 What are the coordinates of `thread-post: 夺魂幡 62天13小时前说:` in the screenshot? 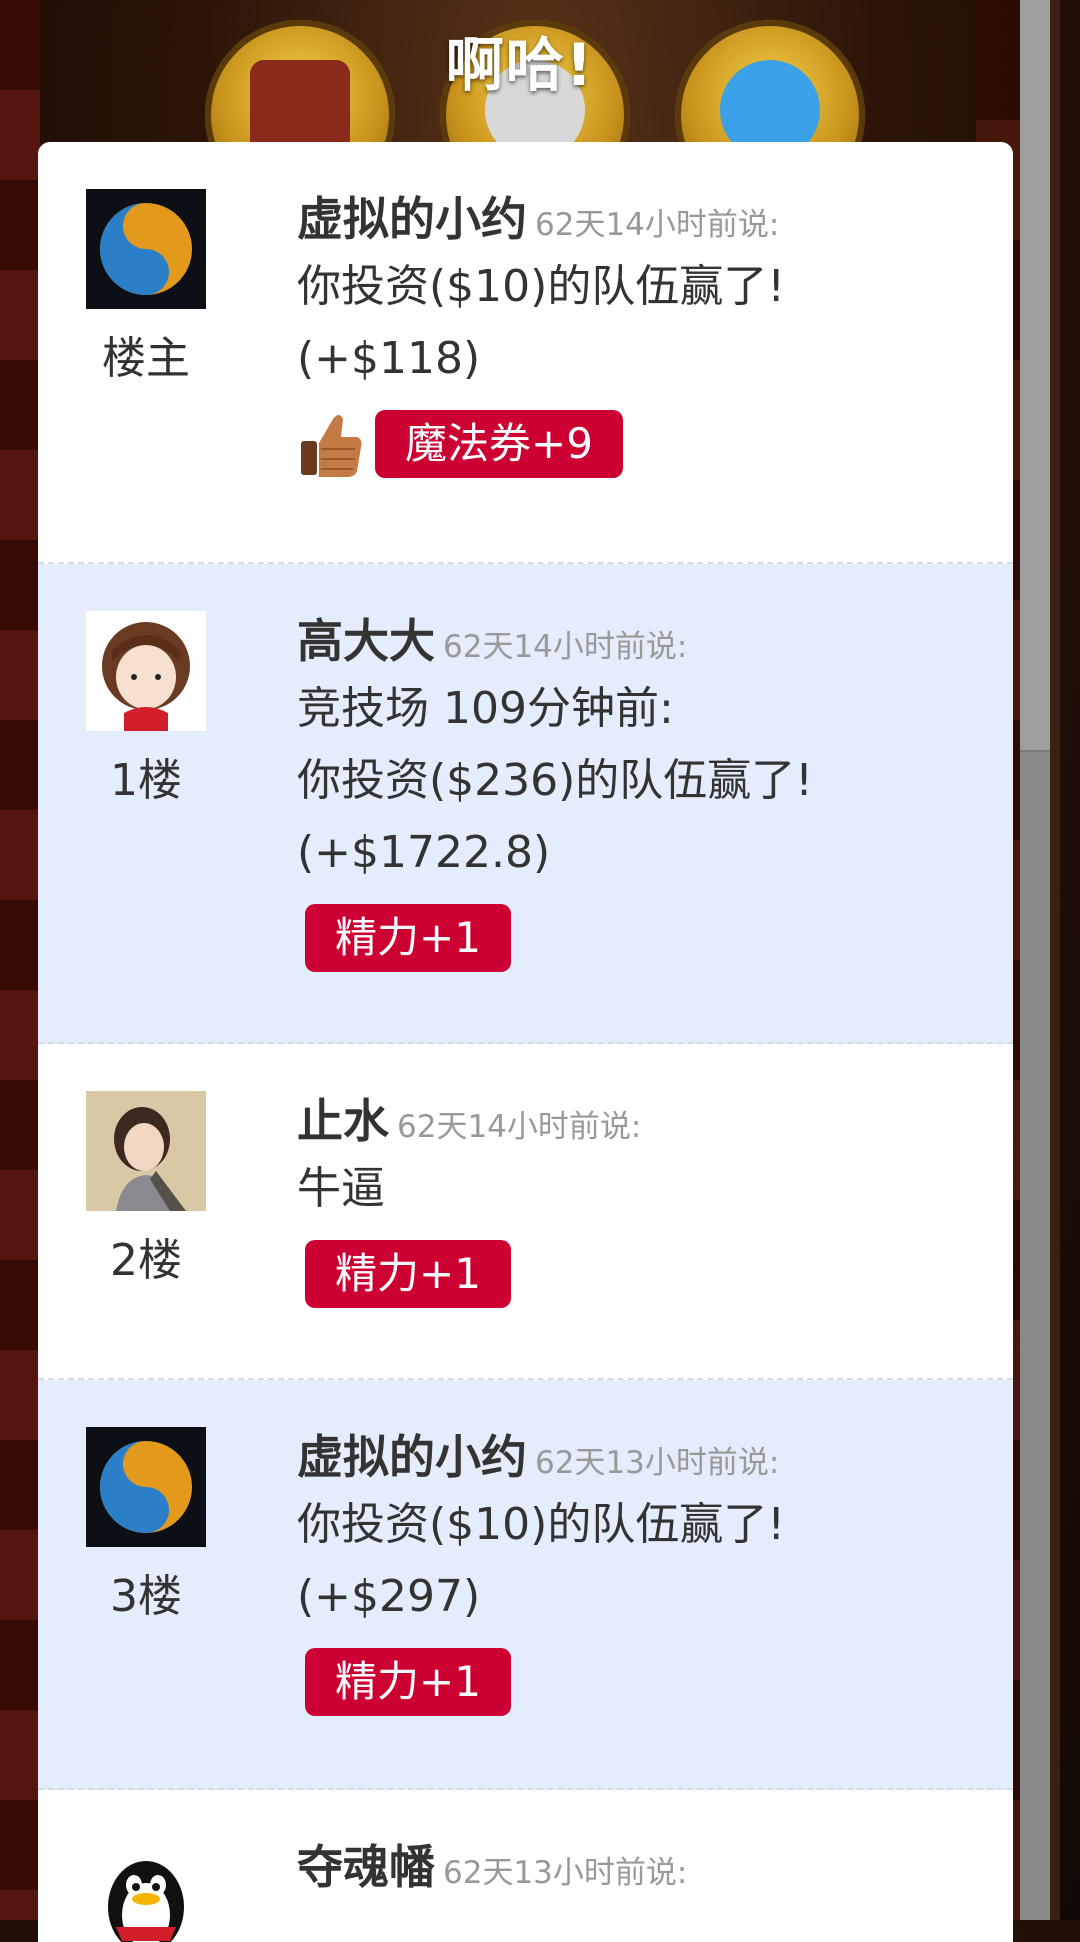 It's located at (525, 1866).